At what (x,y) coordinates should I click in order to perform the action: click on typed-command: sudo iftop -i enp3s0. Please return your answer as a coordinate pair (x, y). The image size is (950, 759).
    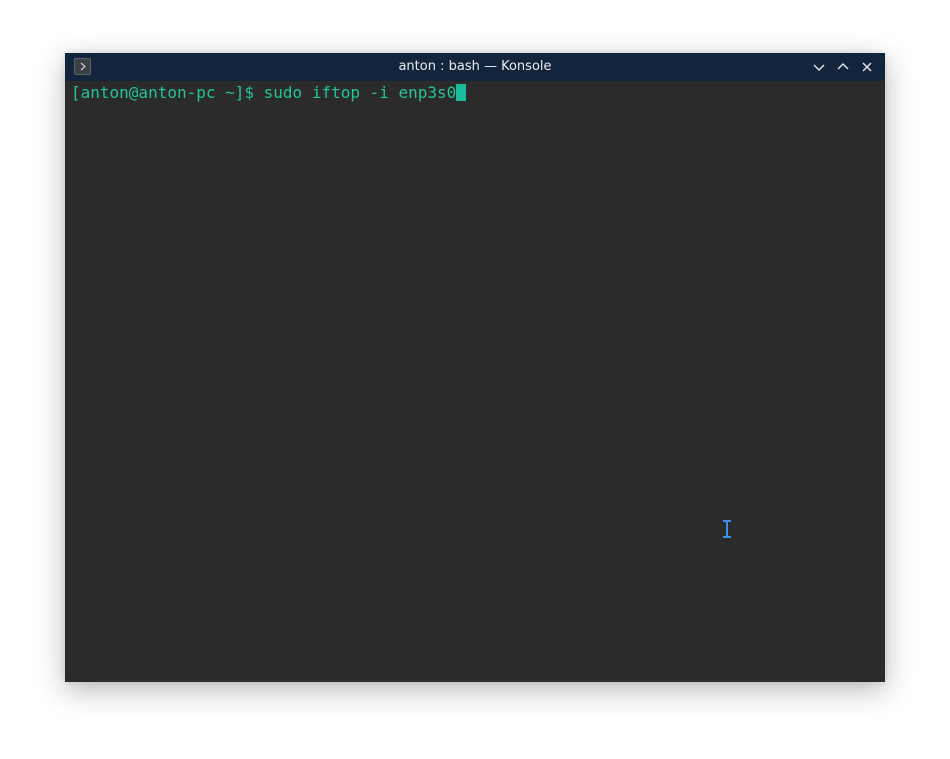
    Looking at the image, I should click on (360, 92).